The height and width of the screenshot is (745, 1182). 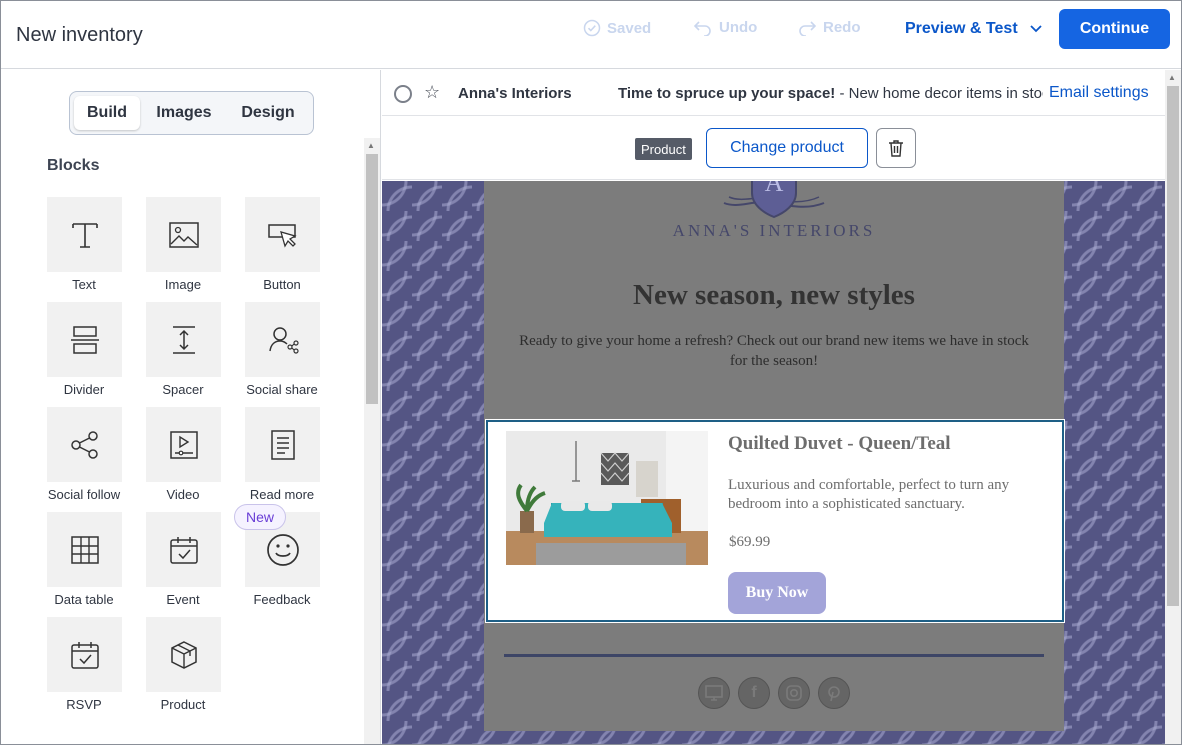 I want to click on page-title: New inventory, so click(x=79, y=35).